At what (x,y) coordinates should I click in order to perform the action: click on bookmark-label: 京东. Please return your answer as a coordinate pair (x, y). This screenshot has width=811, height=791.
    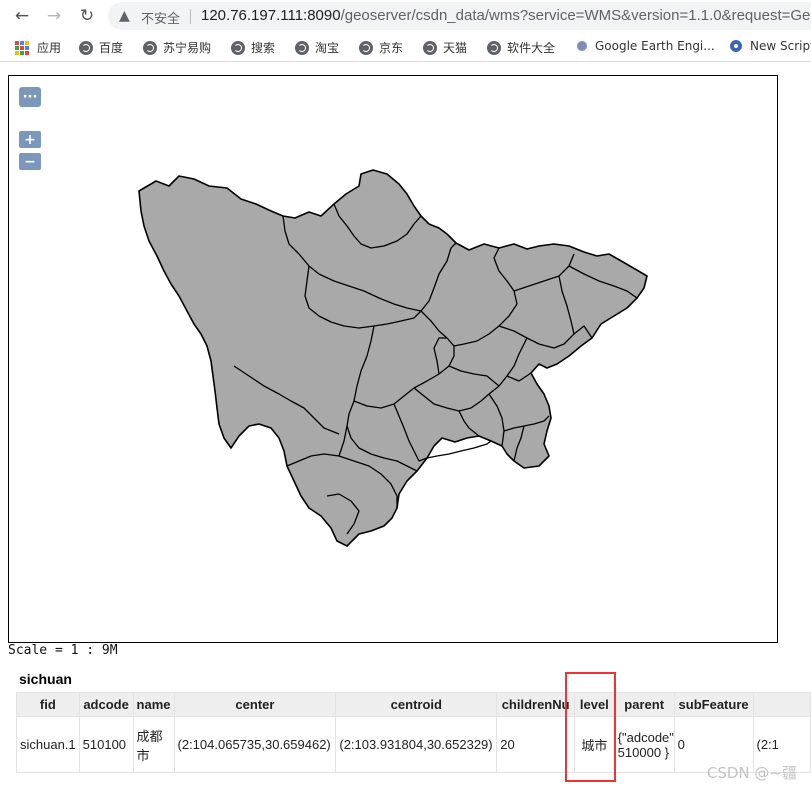
    Looking at the image, I should click on (391, 48).